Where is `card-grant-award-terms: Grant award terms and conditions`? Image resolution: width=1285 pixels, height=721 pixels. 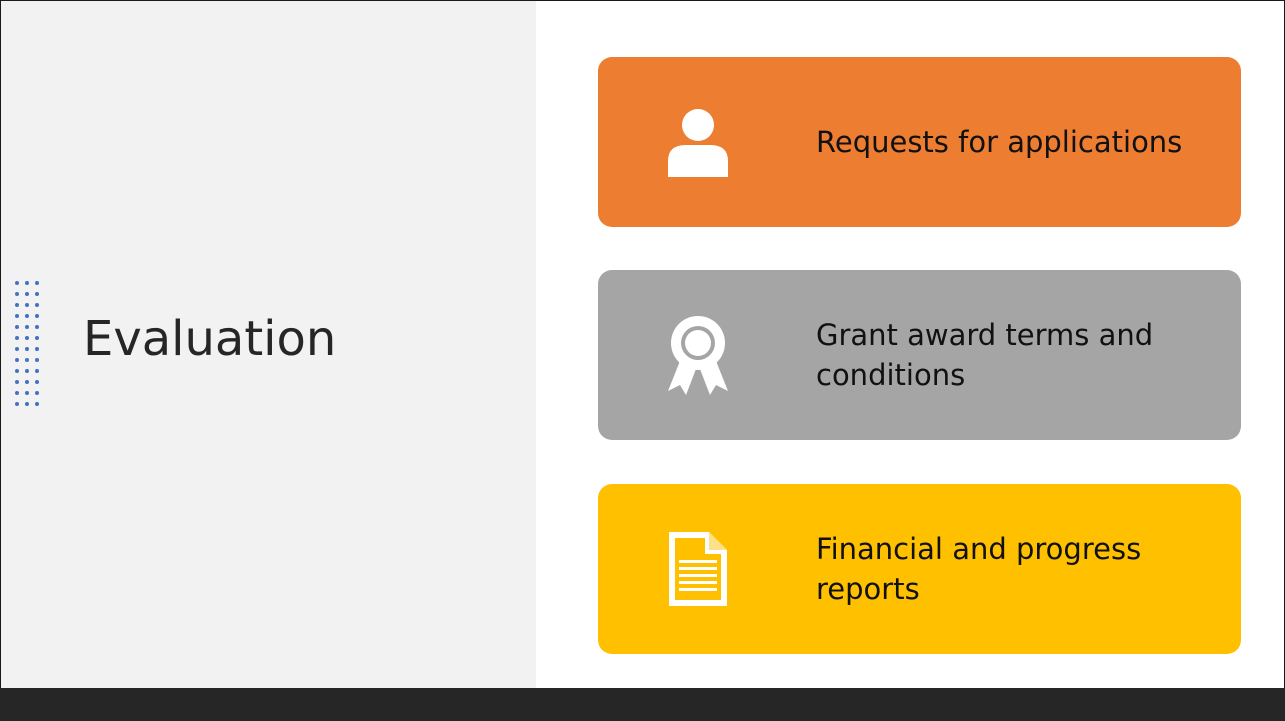 card-grant-award-terms: Grant award terms and conditions is located at coordinates (919, 355).